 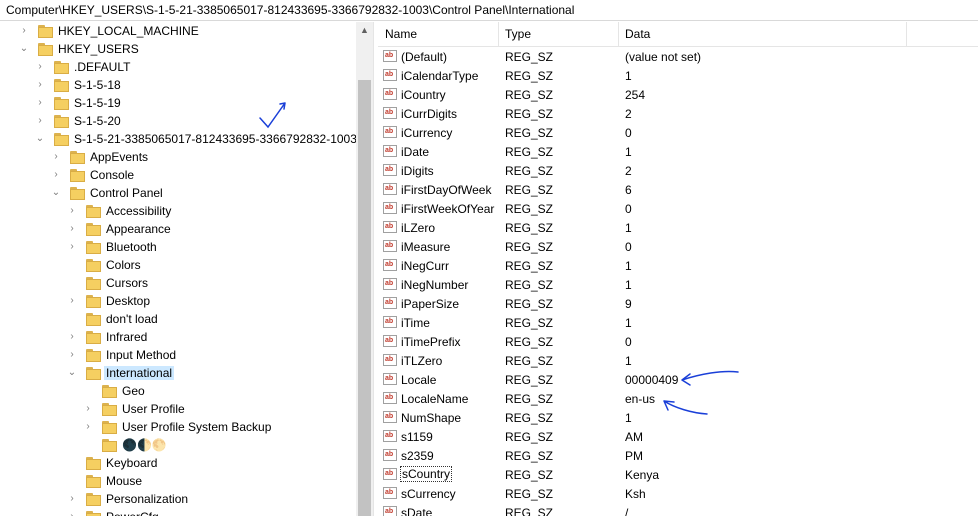 What do you see at coordinates (178, 499) in the screenshot?
I see `tree-item: › Personalization` at bounding box center [178, 499].